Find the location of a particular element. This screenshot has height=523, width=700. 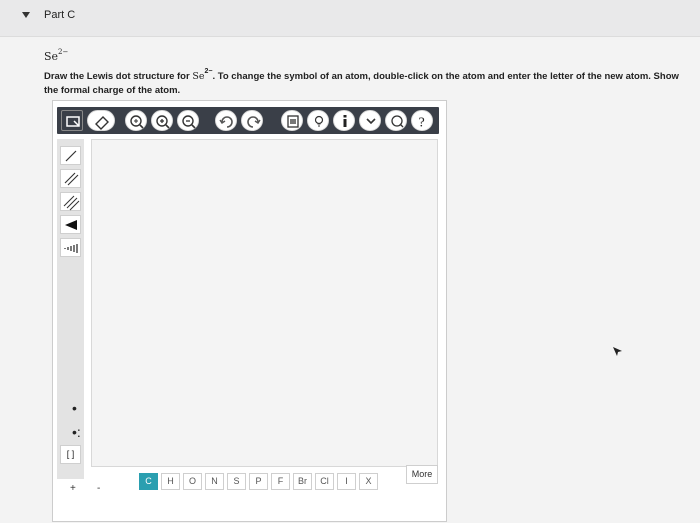

lone-electron-tool: • is located at coordinates (74, 408).